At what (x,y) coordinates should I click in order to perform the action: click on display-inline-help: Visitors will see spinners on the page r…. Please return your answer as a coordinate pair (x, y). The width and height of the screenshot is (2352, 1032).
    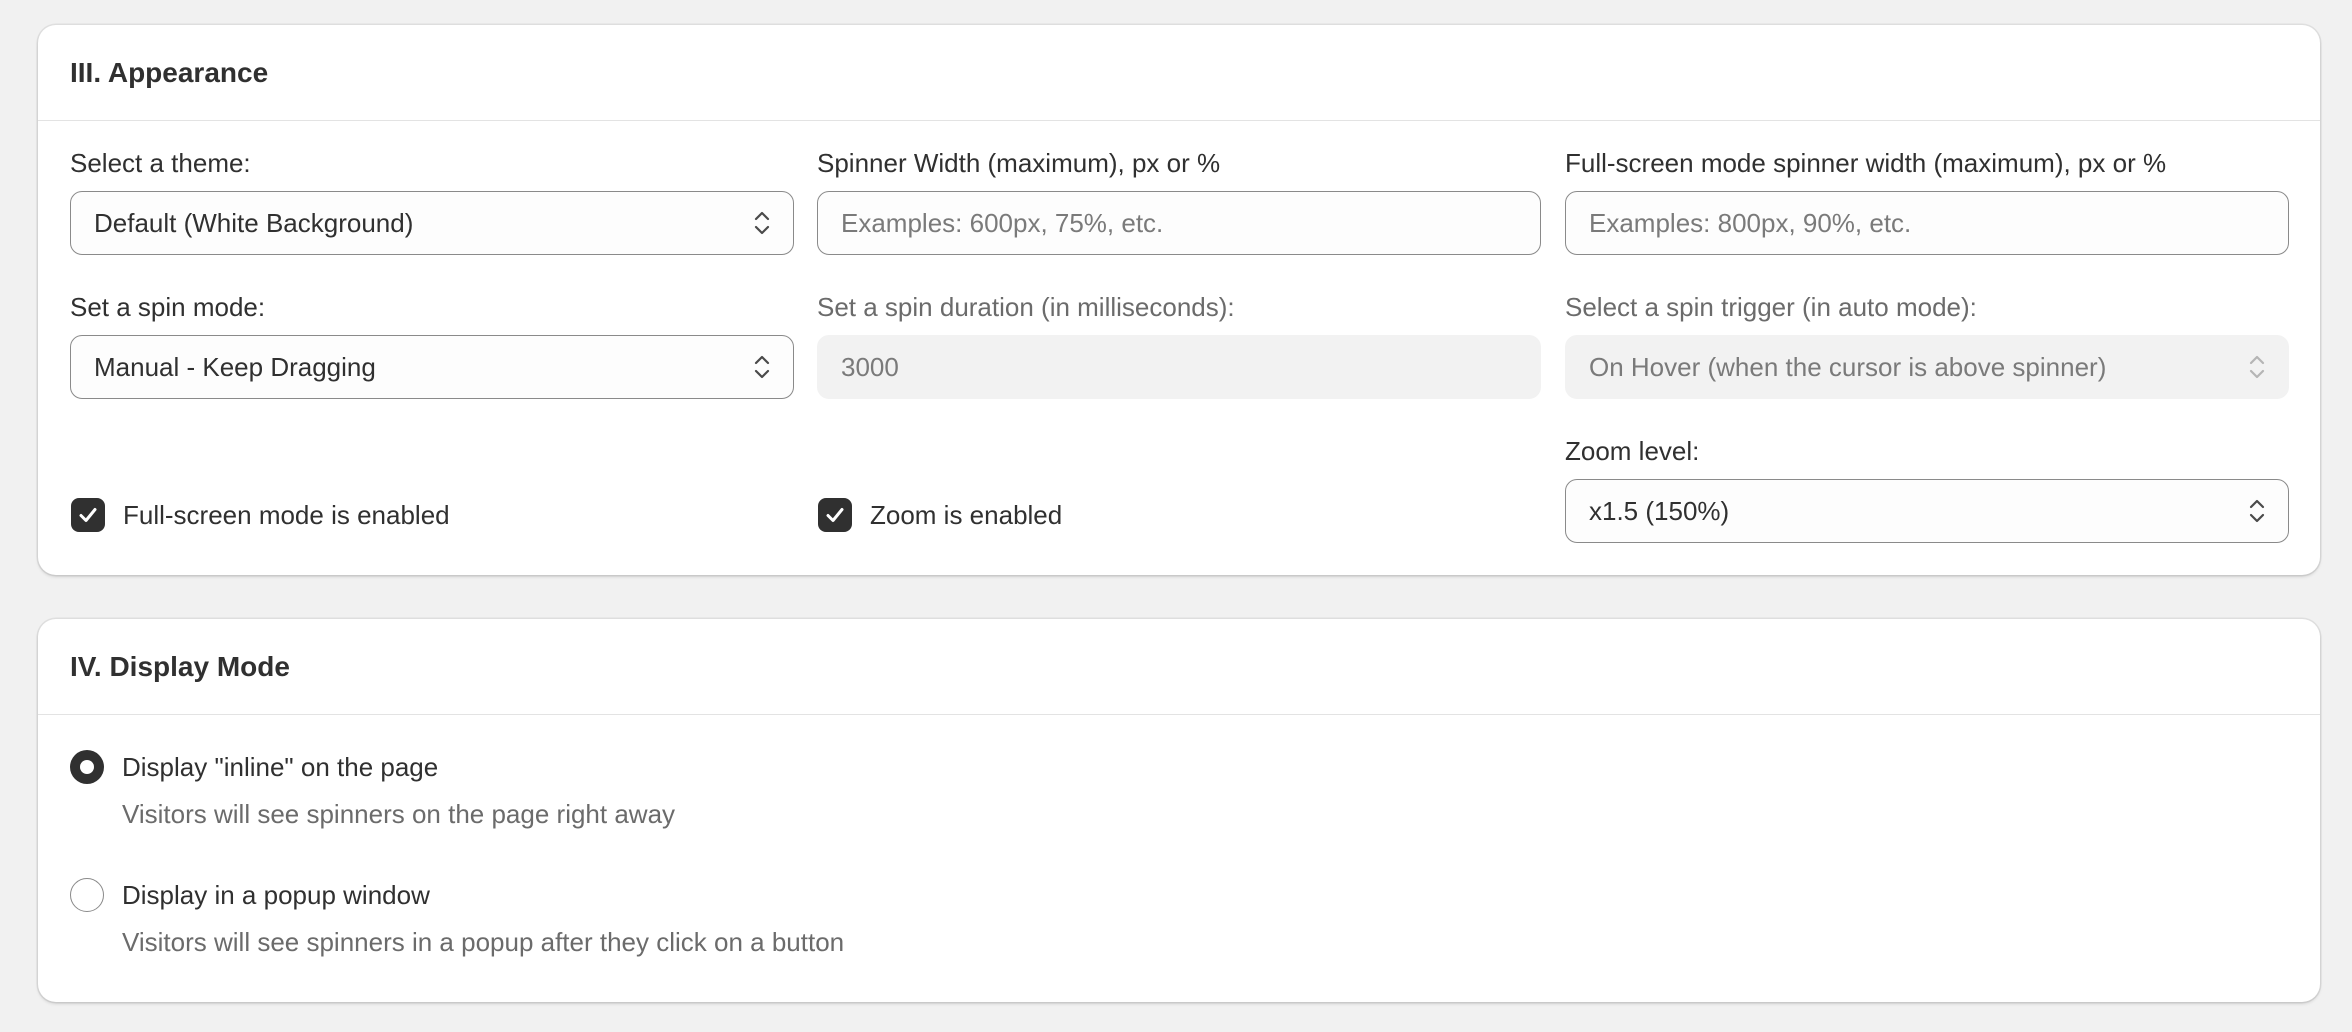
    Looking at the image, I should click on (399, 814).